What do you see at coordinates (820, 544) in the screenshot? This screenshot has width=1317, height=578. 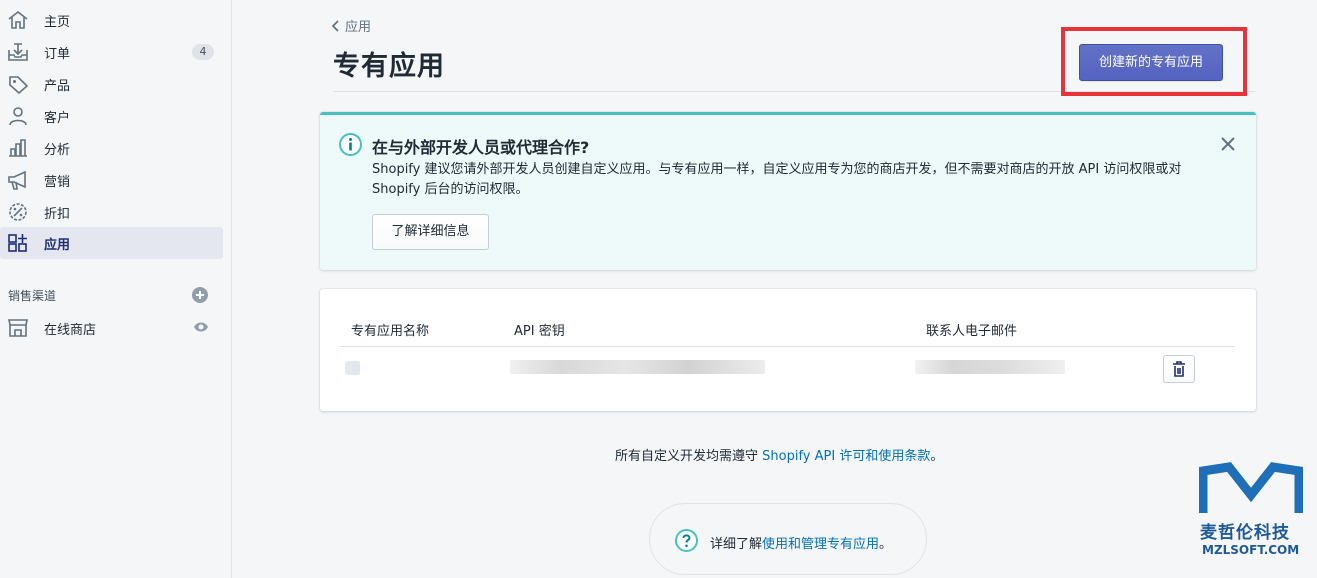 I see `manage-private-apps-link: 使用和管理专有应用` at bounding box center [820, 544].